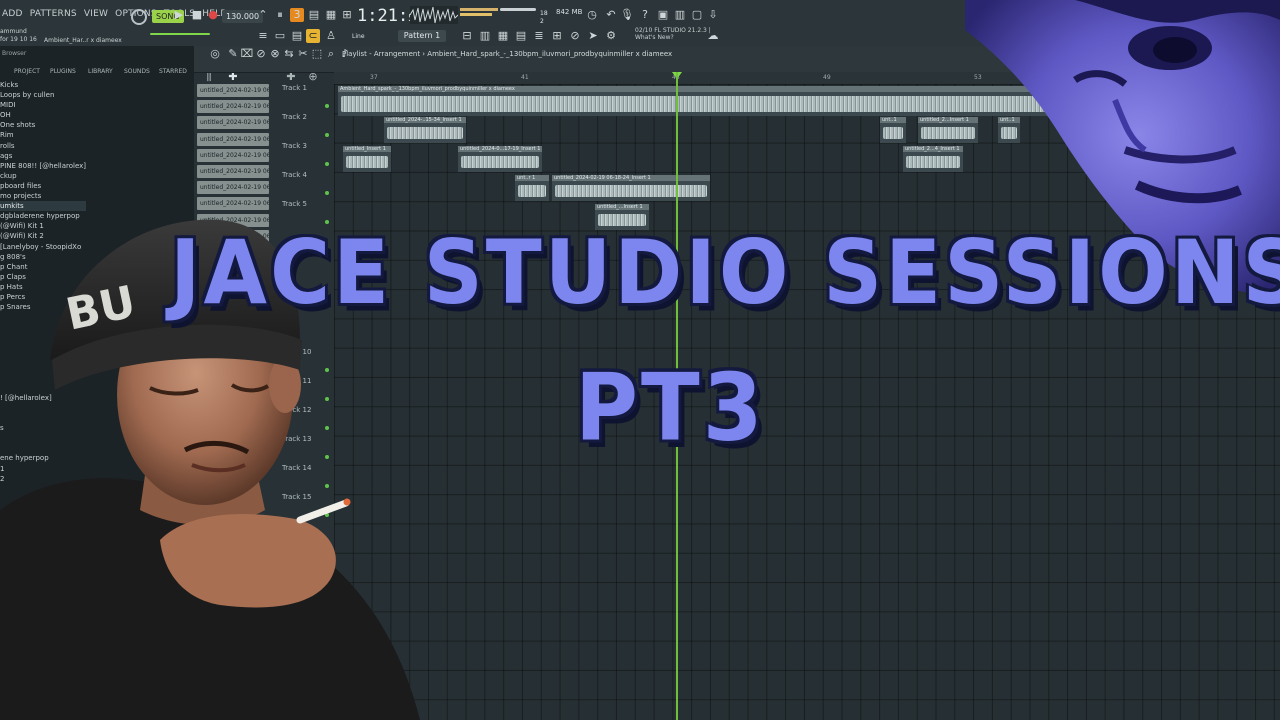 The height and width of the screenshot is (720, 1280). Describe the element at coordinates (518, 9) in the screenshot. I see `master-volume-slider` at that location.